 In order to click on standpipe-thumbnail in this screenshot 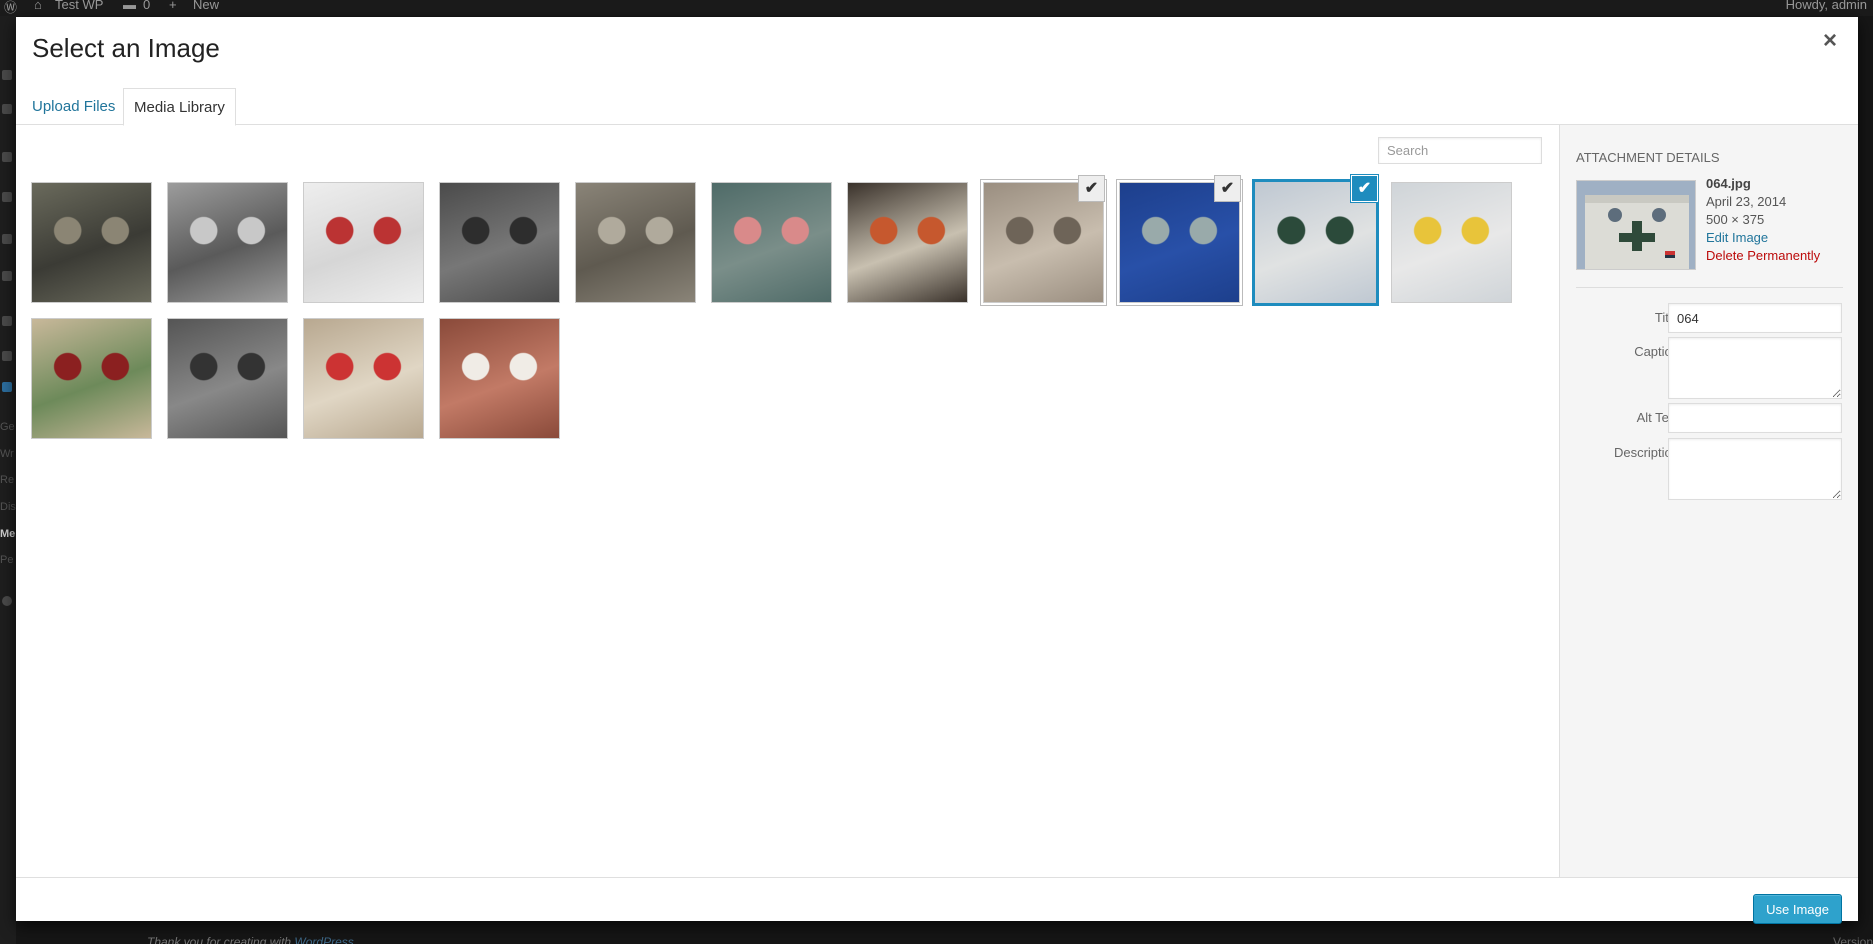, I will do `click(771, 242)`.